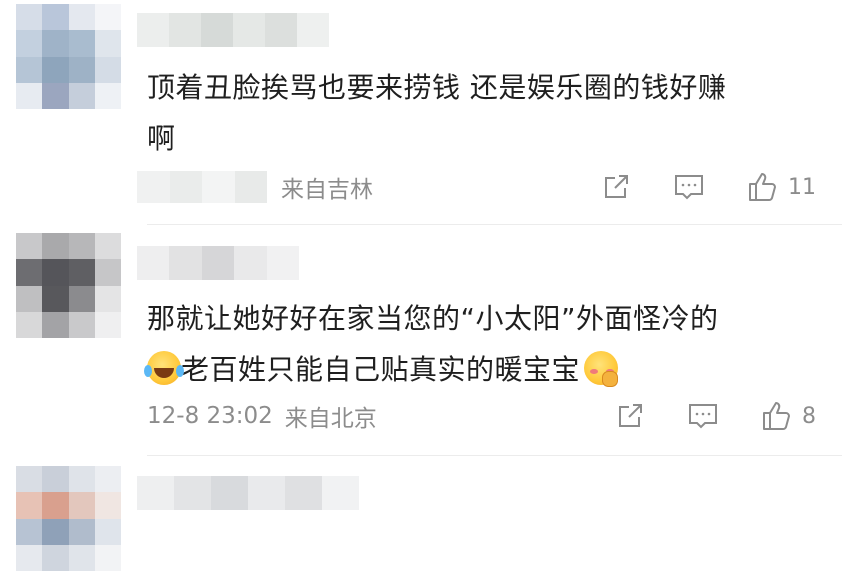  Describe the element at coordinates (381, 369) in the screenshot. I see `comment-text-segment: 老百姓只能自己贴真实的暖宝宝` at that location.